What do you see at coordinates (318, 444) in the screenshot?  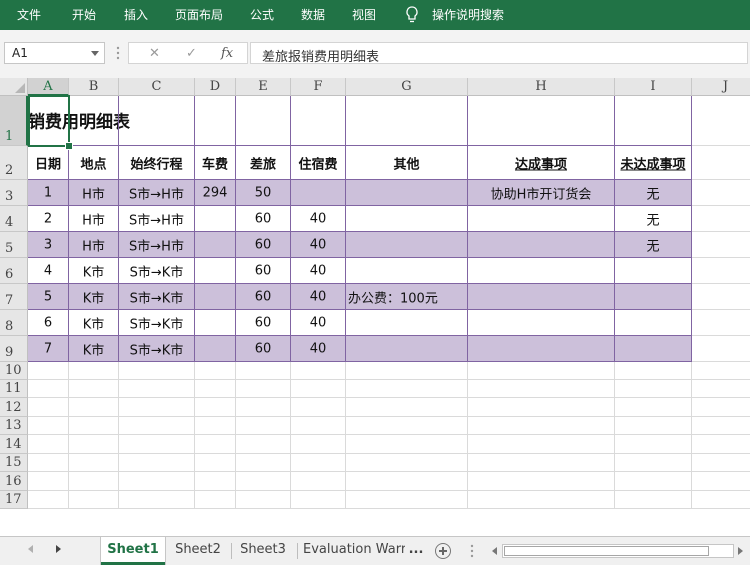 I see `cell-f14` at bounding box center [318, 444].